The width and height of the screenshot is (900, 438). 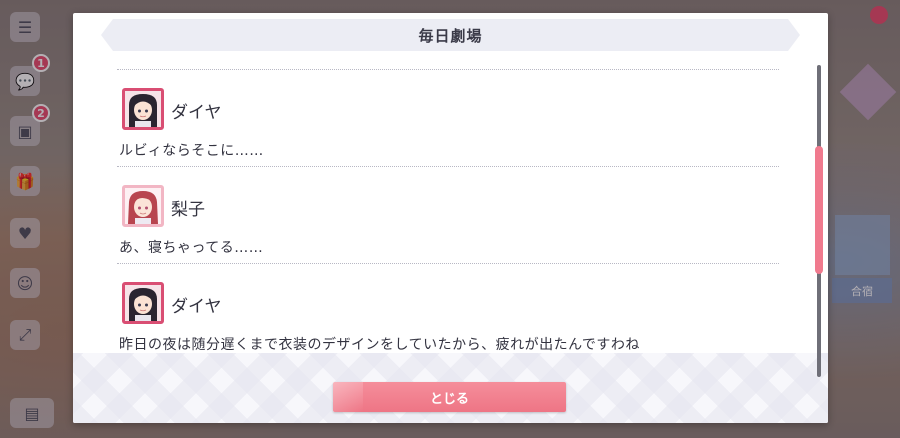 I want to click on speaker-name: 梨子, so click(x=188, y=210).